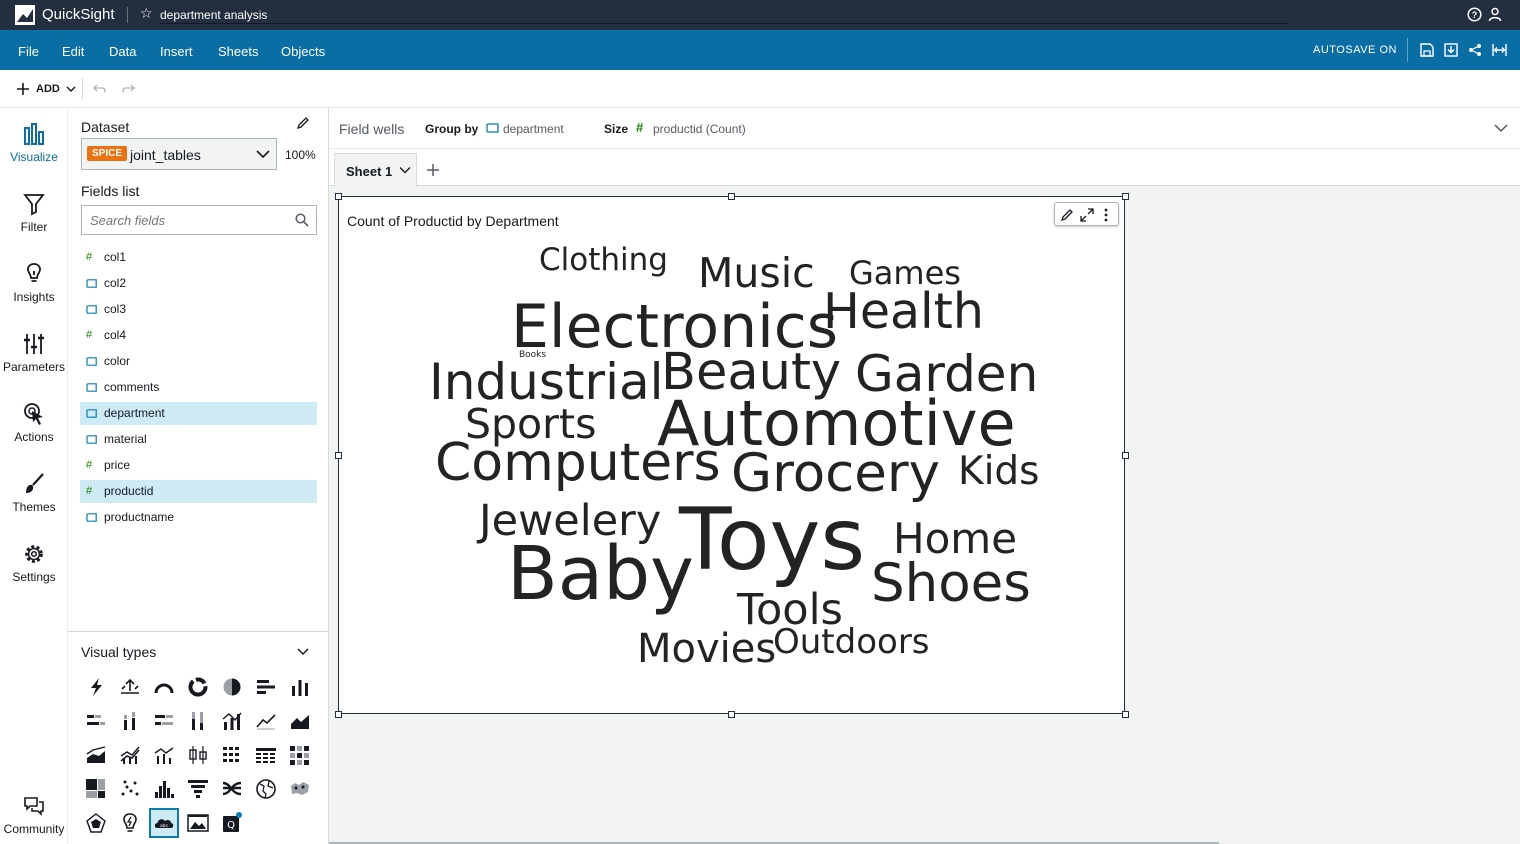 The width and height of the screenshot is (1520, 844). Describe the element at coordinates (706, 649) in the screenshot. I see `word-cloud-word: Movies` at that location.